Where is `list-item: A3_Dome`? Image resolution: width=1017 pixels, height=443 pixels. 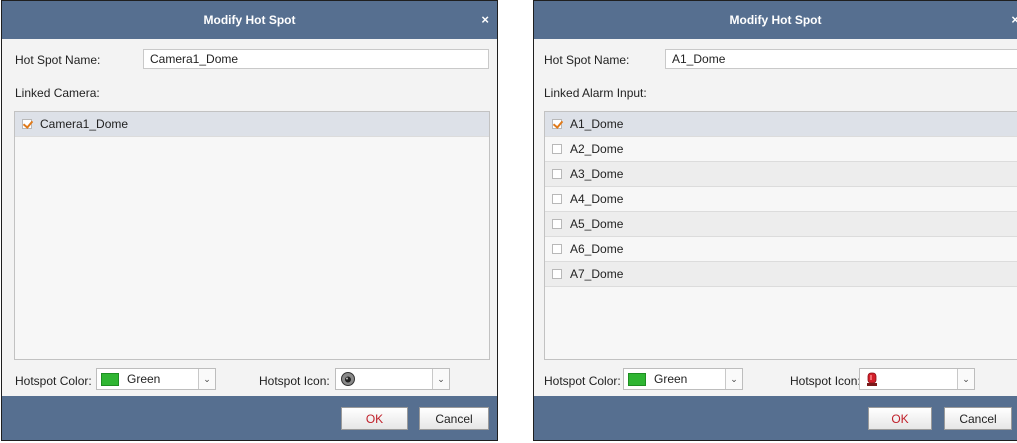
list-item: A3_Dome is located at coordinates (781, 174).